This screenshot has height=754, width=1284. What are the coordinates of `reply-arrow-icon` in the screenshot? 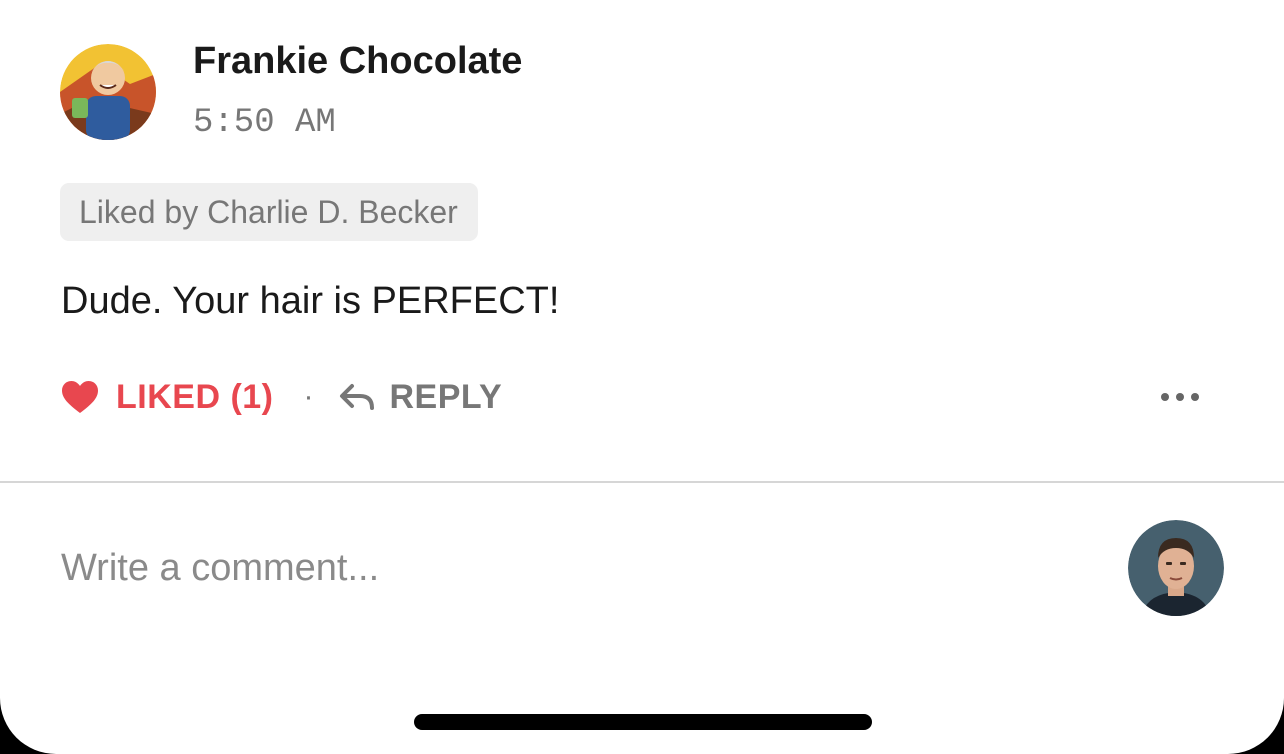 It's located at (357, 397).